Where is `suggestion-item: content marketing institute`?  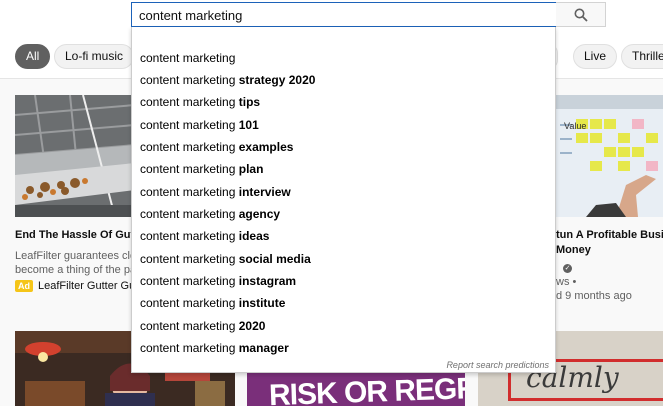 suggestion-item: content marketing institute is located at coordinates (212, 303).